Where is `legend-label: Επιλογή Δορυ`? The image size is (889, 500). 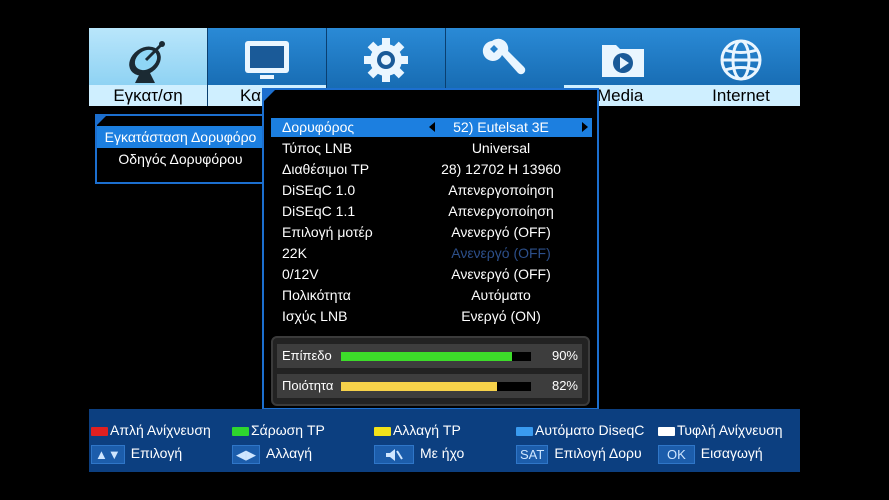 legend-label: Επιλογή Δορυ is located at coordinates (598, 453).